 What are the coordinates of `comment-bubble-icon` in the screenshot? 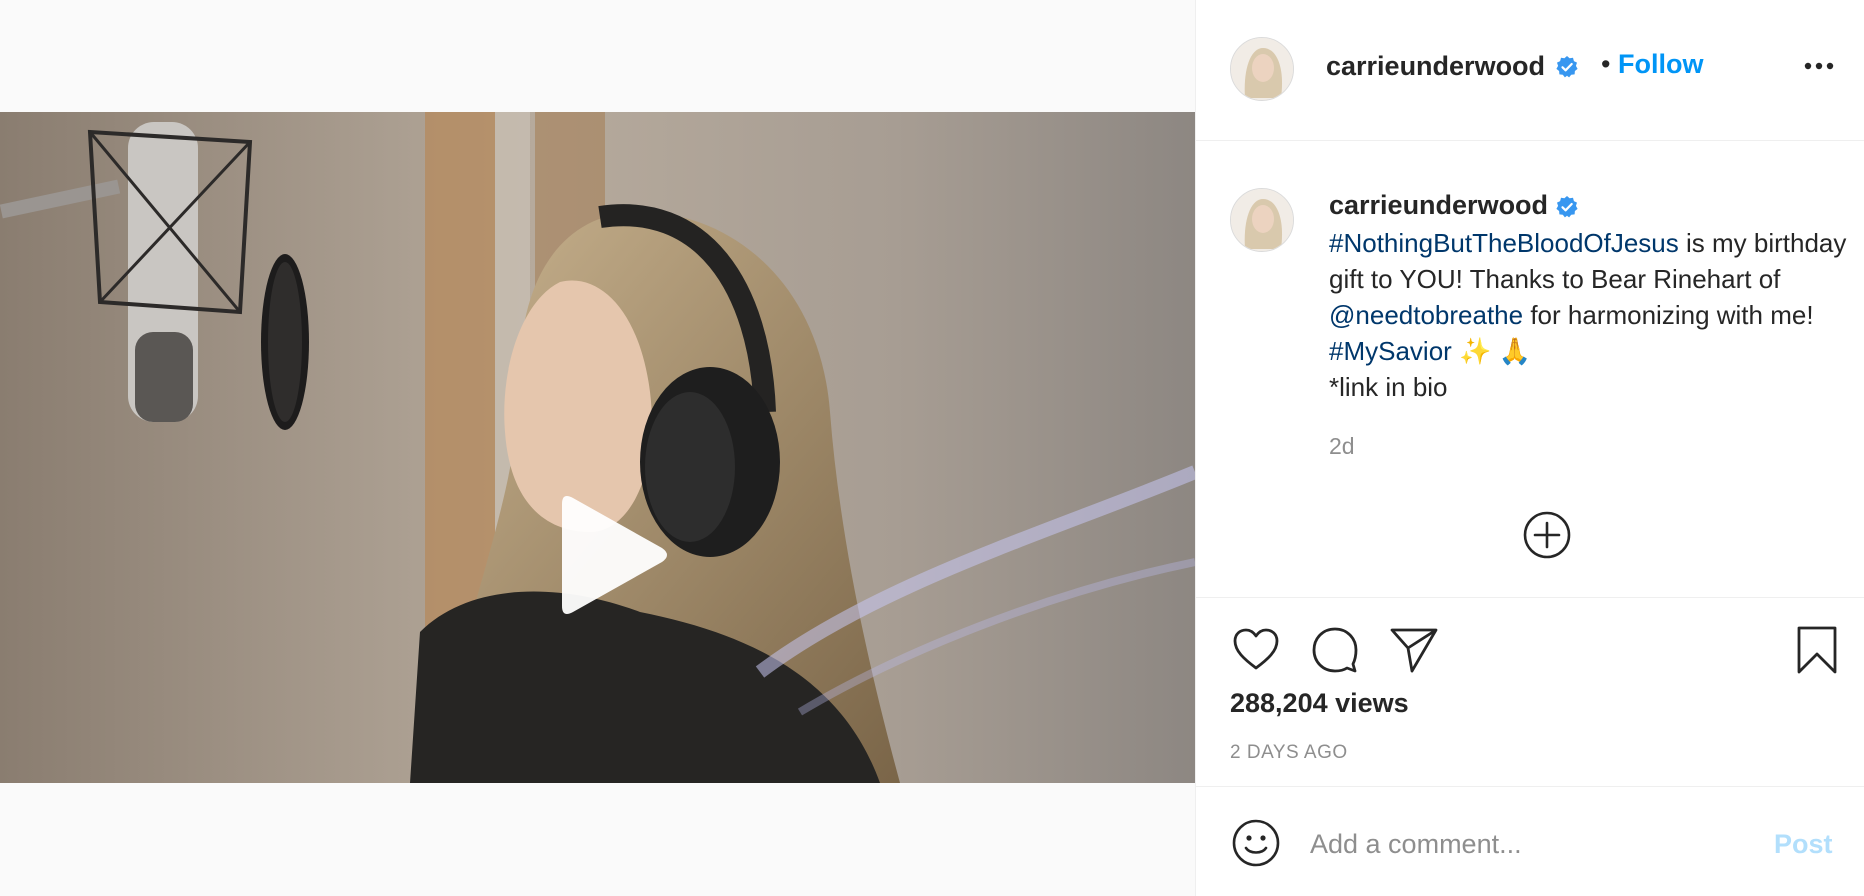 It's located at (1335, 650).